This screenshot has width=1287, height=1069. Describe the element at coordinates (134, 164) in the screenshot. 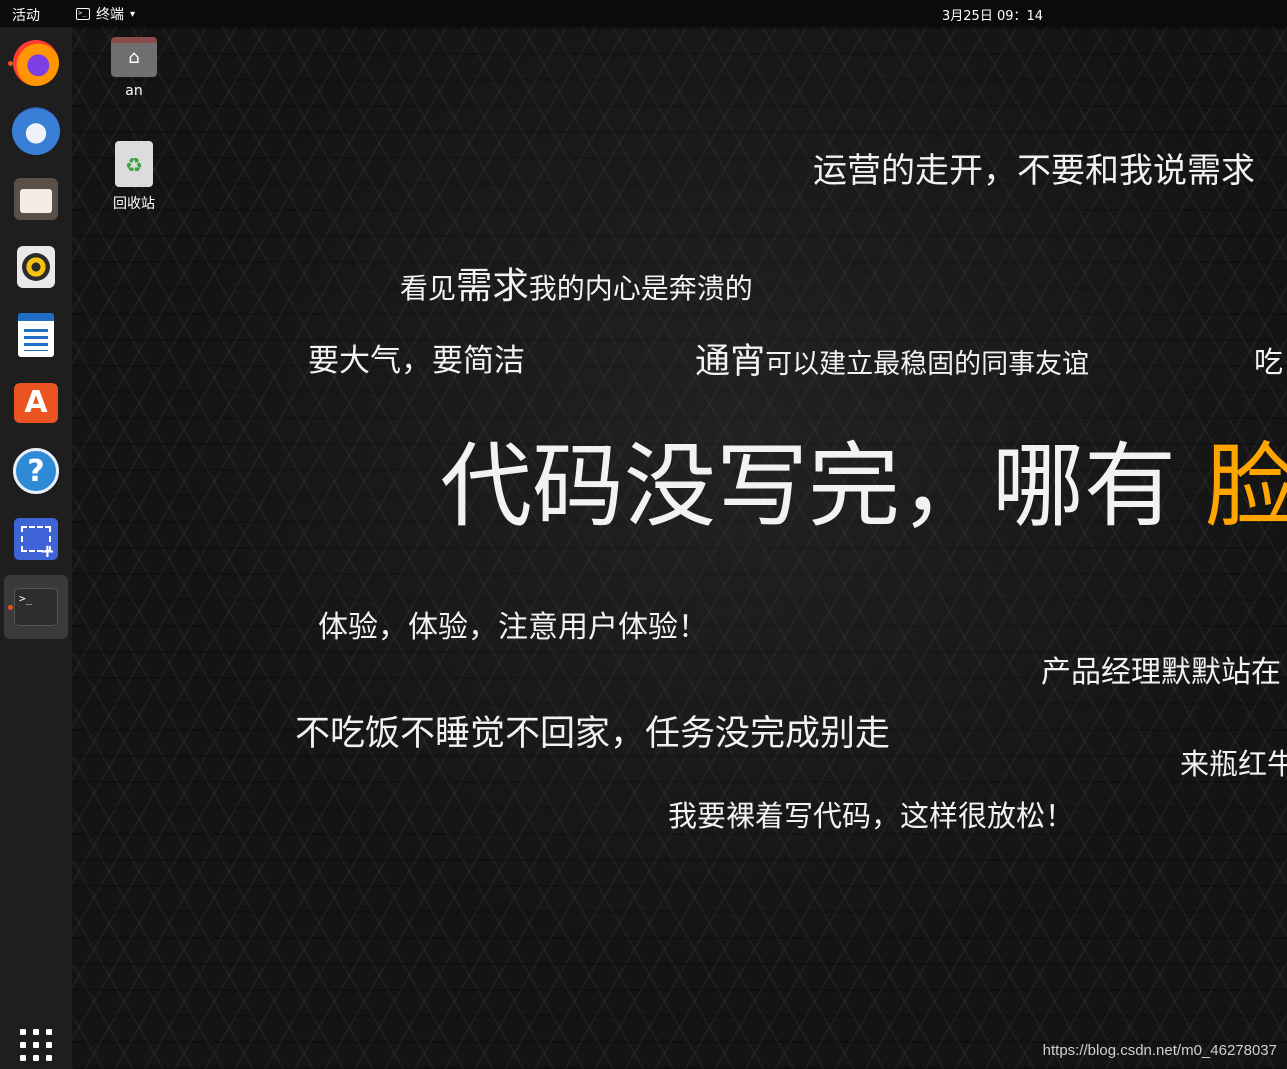

I see `recycle-icon` at that location.